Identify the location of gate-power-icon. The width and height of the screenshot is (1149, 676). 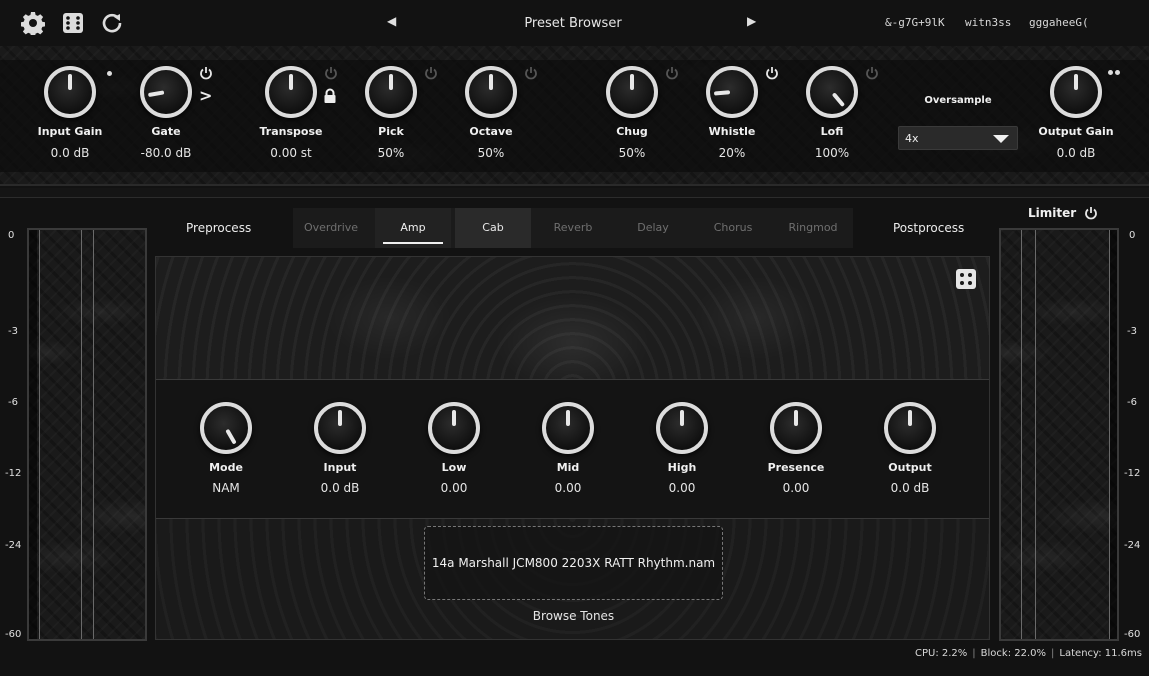
(206, 73).